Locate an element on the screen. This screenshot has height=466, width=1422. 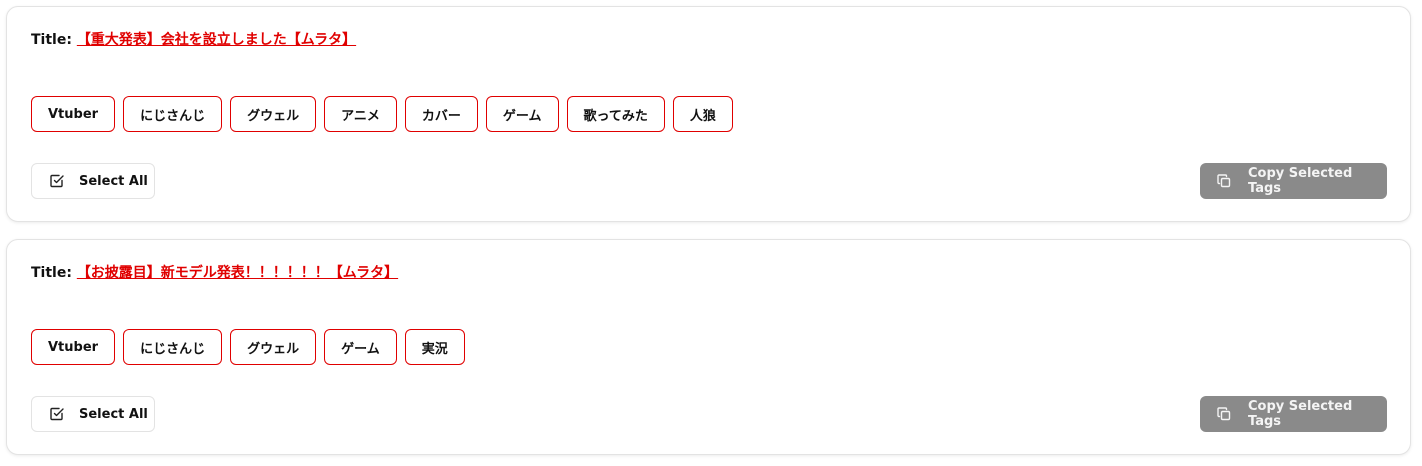
video-title-link: 【重大発表】会社を設立しました【ムラタ】 is located at coordinates (216, 40).